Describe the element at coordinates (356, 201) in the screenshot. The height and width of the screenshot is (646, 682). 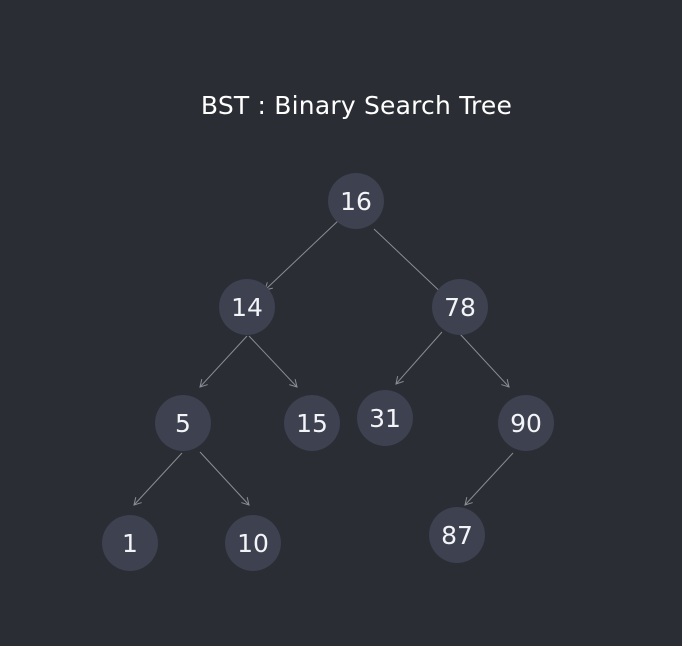
I see `tree-node-16: 16` at that location.